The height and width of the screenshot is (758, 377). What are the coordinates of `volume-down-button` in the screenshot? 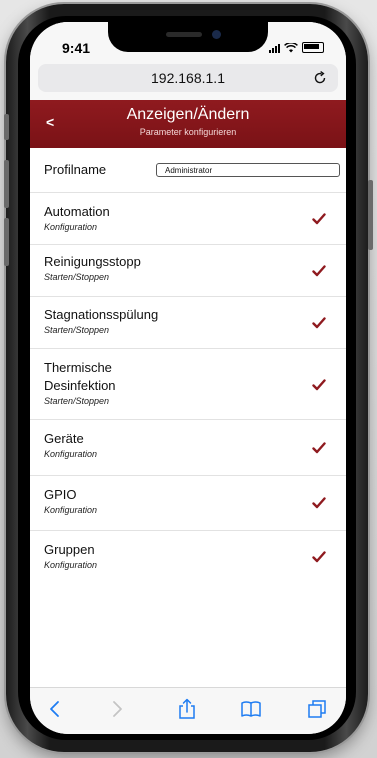 It's located at (6, 242).